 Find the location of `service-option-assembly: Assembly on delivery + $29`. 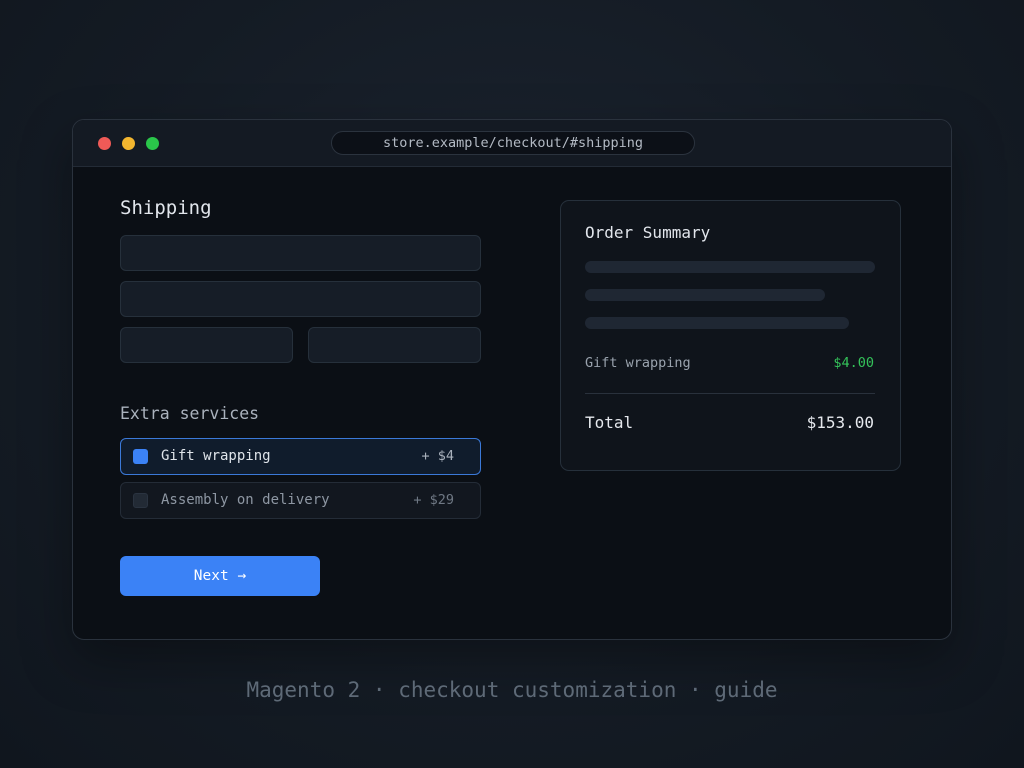

service-option-assembly: Assembly on delivery + $29 is located at coordinates (300, 500).